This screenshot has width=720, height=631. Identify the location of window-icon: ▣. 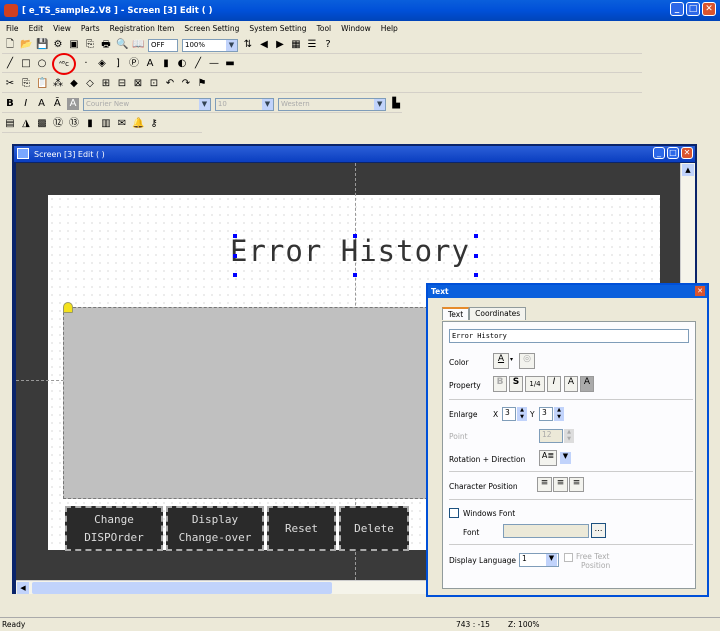
(74, 45).